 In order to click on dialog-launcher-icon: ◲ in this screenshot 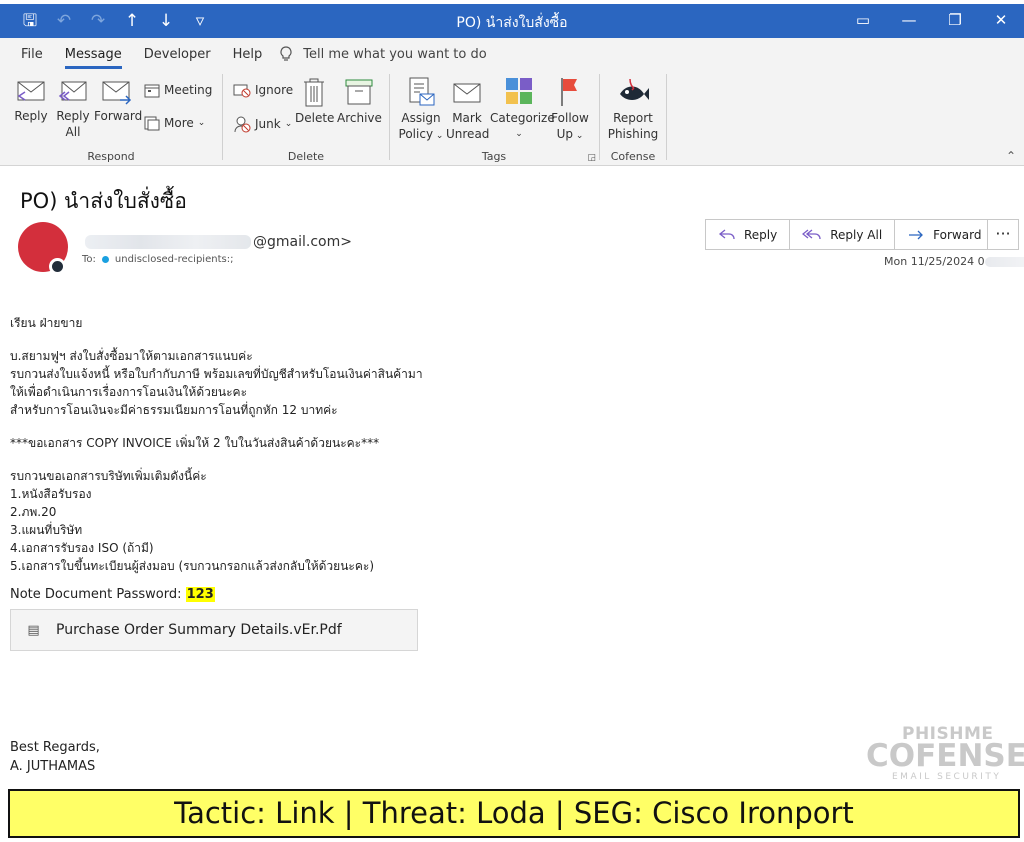, I will do `click(591, 158)`.